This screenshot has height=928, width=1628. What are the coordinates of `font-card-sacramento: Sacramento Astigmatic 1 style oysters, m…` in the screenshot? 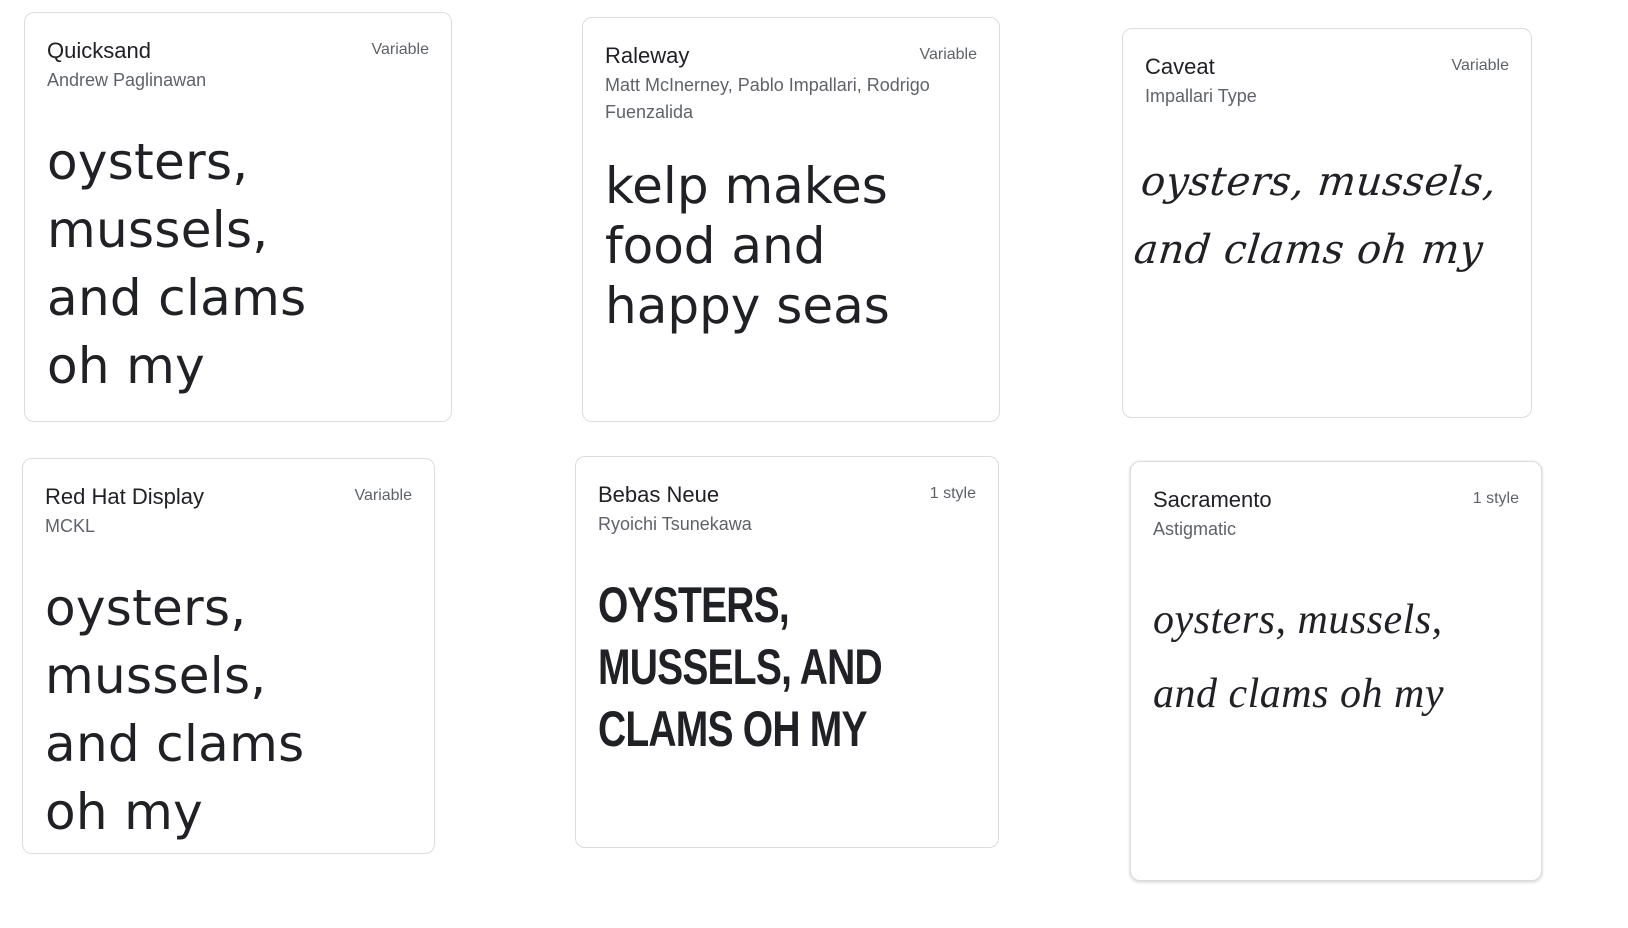 It's located at (1336, 671).